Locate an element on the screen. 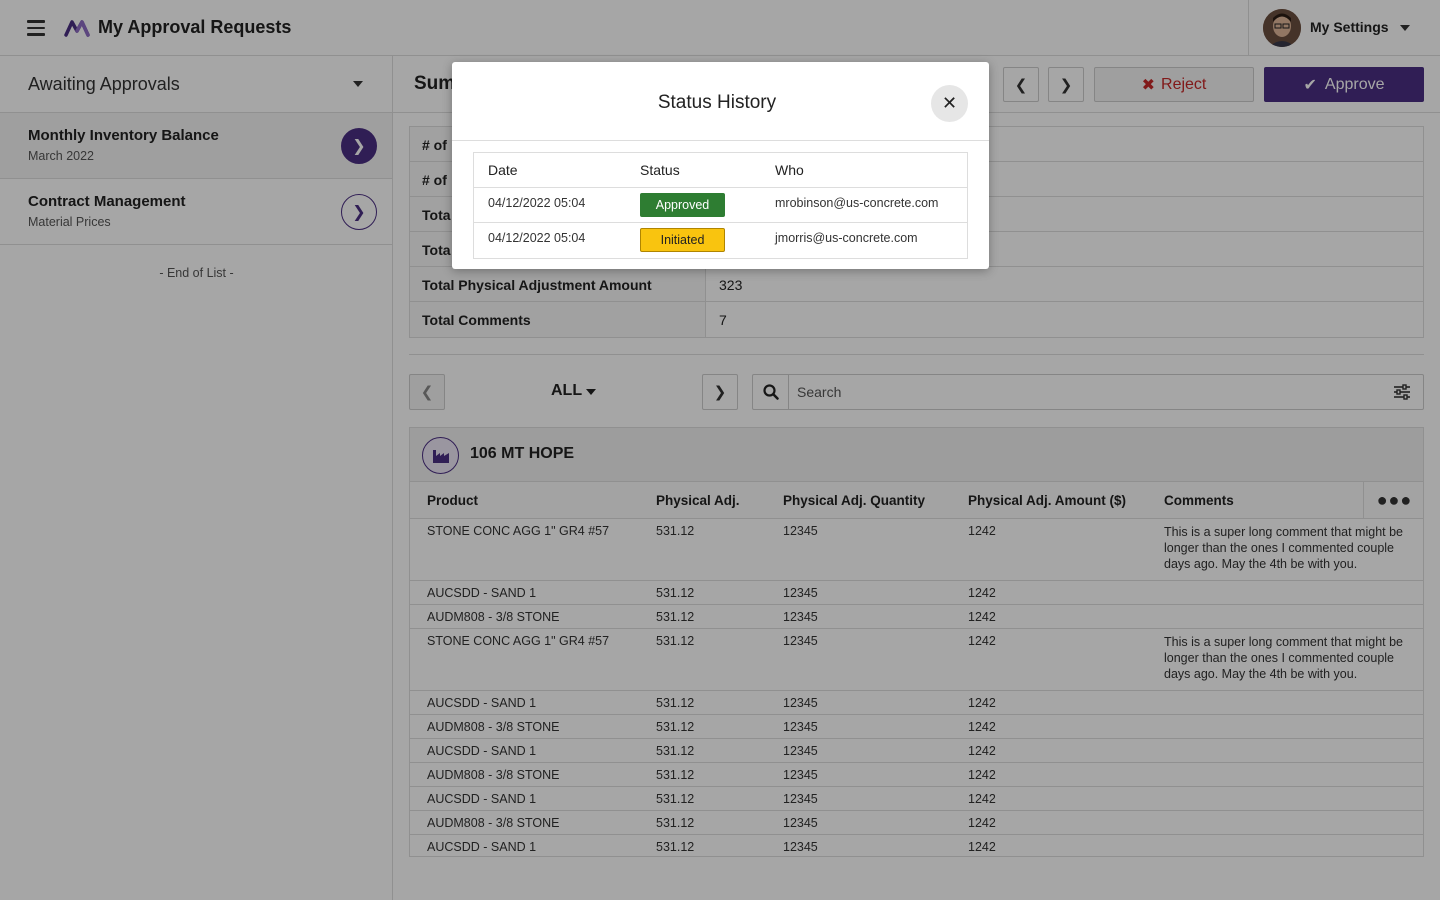 This screenshot has height=900, width=1440. close-icon: ✕ is located at coordinates (949, 103).